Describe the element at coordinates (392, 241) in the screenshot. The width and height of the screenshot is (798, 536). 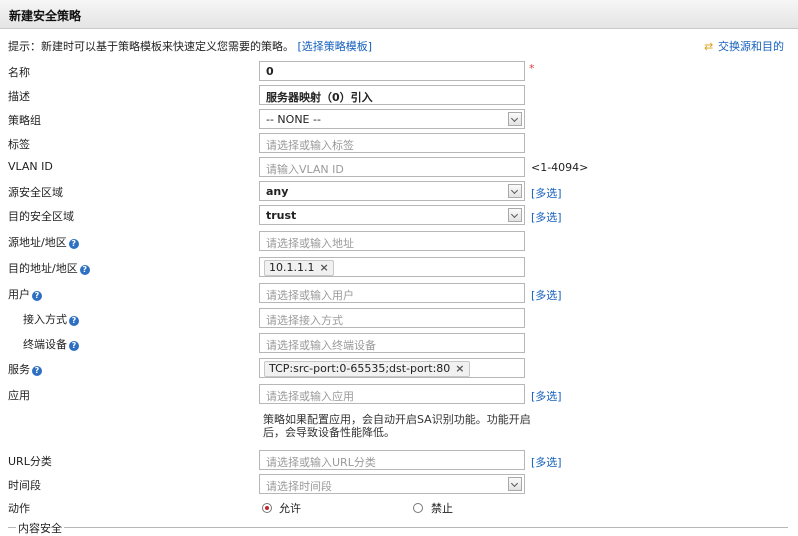
I see `src-addr-input: 请选择或输入地址` at that location.